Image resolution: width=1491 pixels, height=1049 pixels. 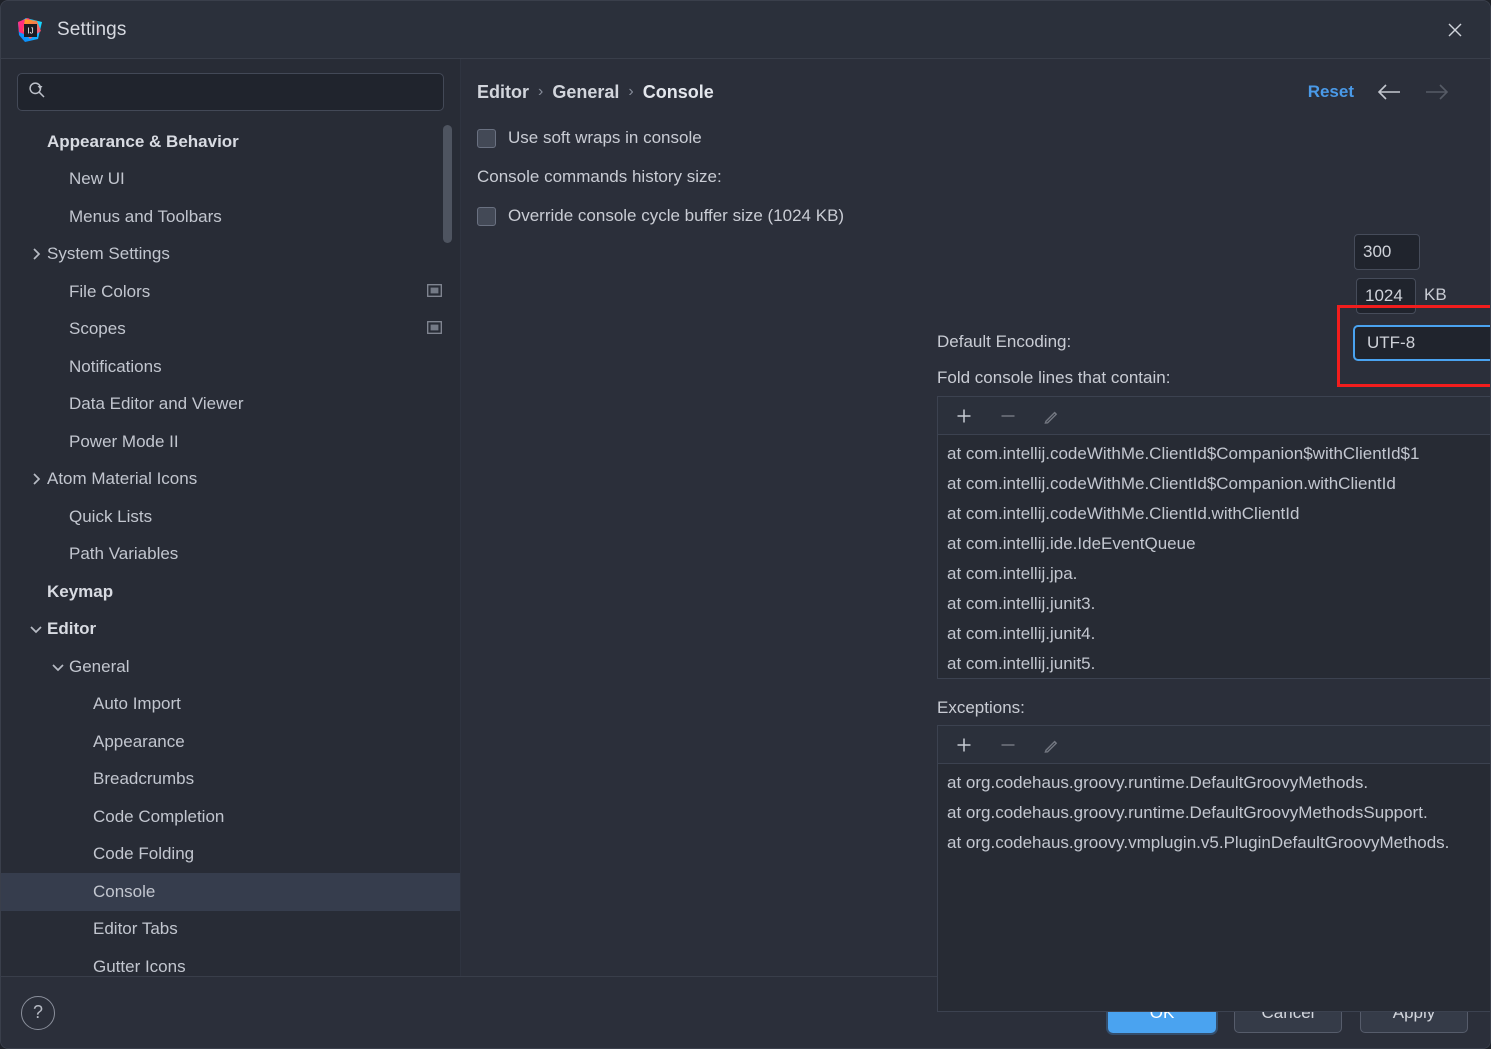 What do you see at coordinates (974, 87) in the screenshot?
I see `content-header: Editor › General › Console Reset` at bounding box center [974, 87].